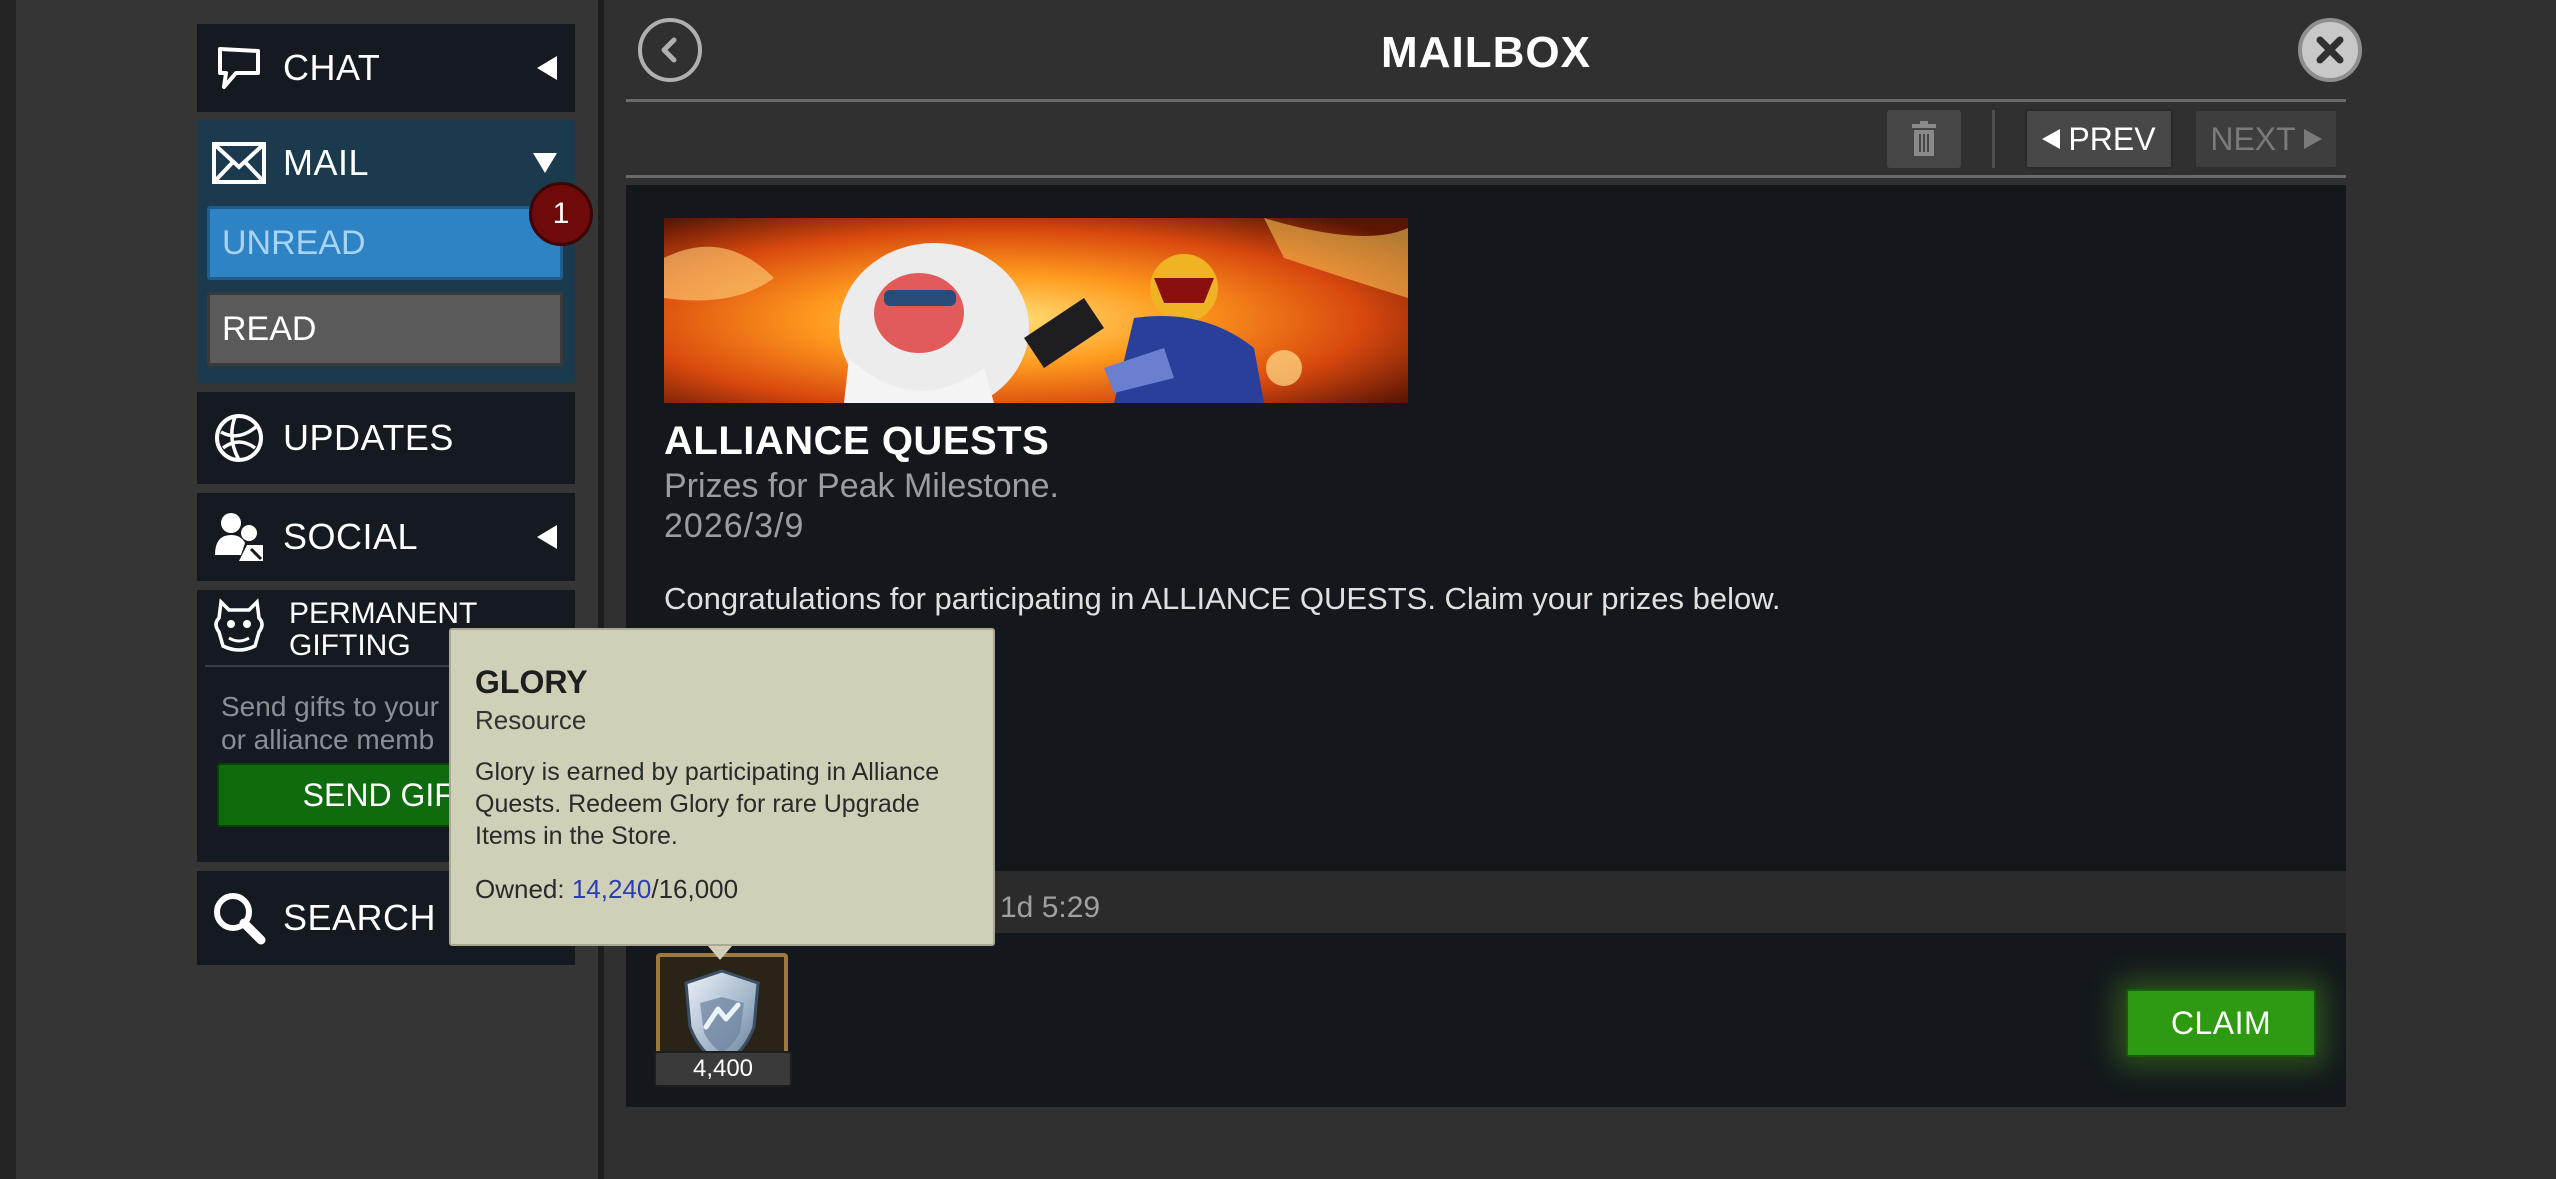  Describe the element at coordinates (857, 441) in the screenshot. I see `message-title: ALLIANCE QUESTS` at that location.